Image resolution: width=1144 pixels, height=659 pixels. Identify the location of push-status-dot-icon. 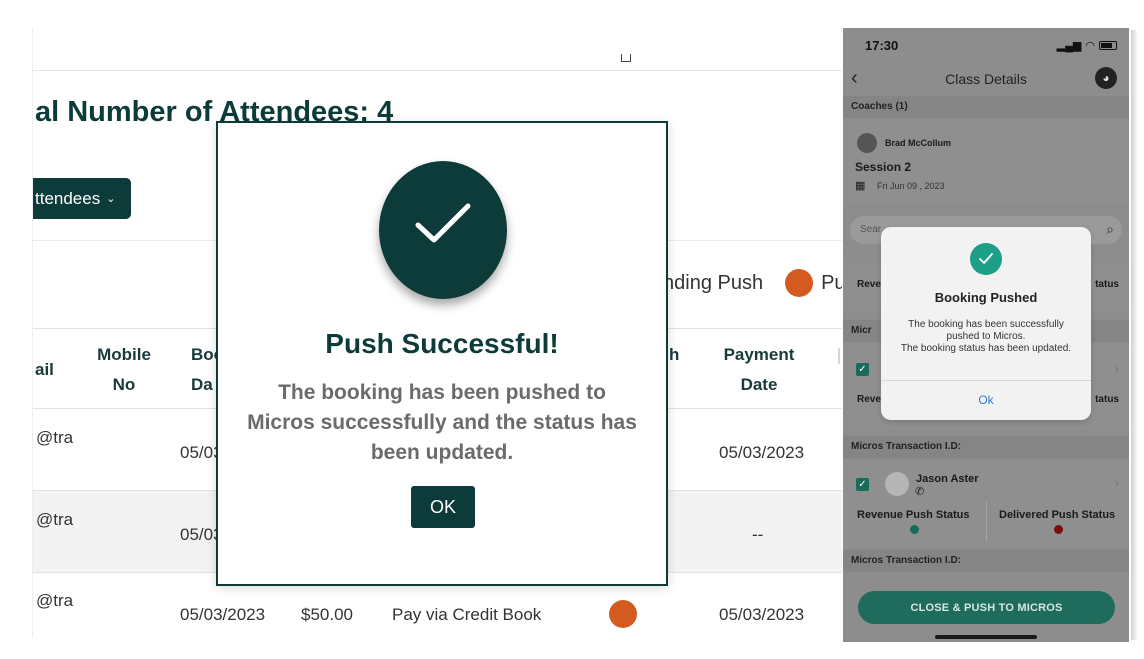
(623, 614).